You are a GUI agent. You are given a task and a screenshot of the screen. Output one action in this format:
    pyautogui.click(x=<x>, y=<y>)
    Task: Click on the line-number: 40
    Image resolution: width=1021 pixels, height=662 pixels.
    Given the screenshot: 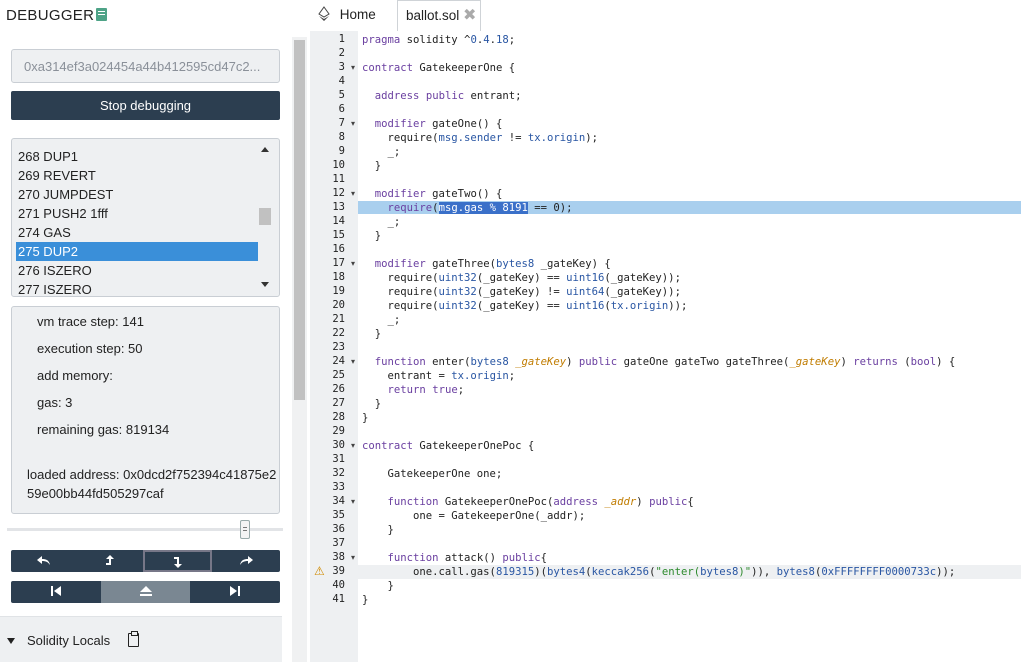 What is the action you would take?
    pyautogui.click(x=338, y=585)
    